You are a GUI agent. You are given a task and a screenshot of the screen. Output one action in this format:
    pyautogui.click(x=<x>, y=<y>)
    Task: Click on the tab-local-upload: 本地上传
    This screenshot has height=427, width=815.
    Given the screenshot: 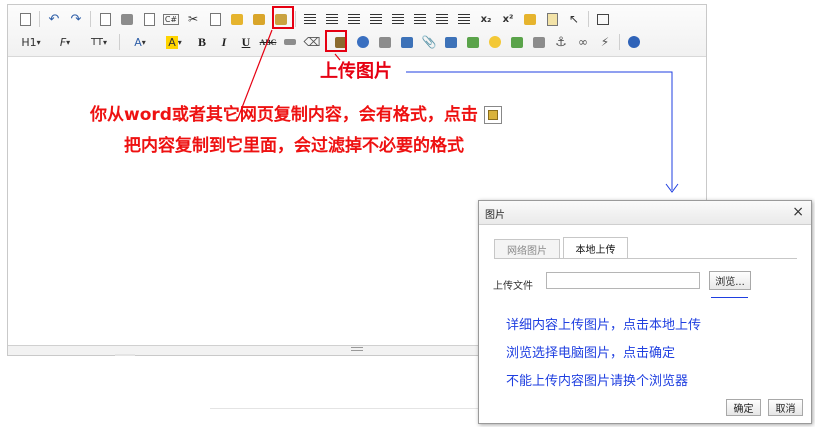 What is the action you would take?
    pyautogui.click(x=595, y=247)
    